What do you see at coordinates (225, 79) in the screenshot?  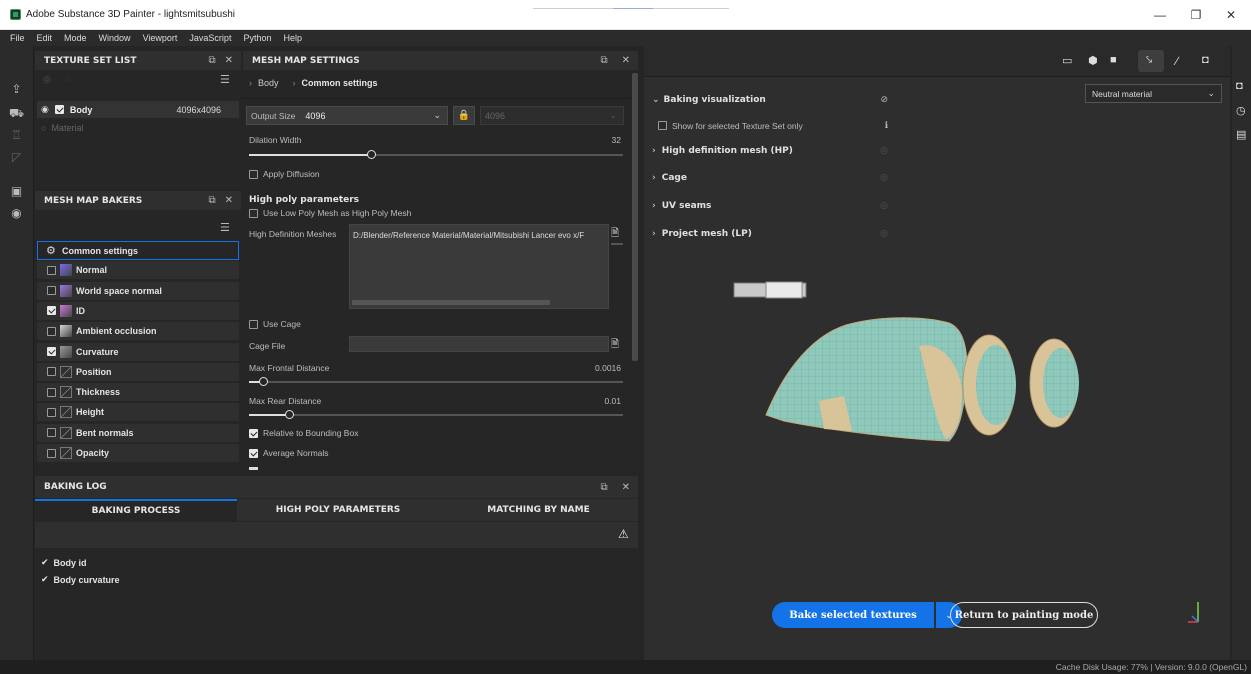 I see `list-menu-icon: ☰` at bounding box center [225, 79].